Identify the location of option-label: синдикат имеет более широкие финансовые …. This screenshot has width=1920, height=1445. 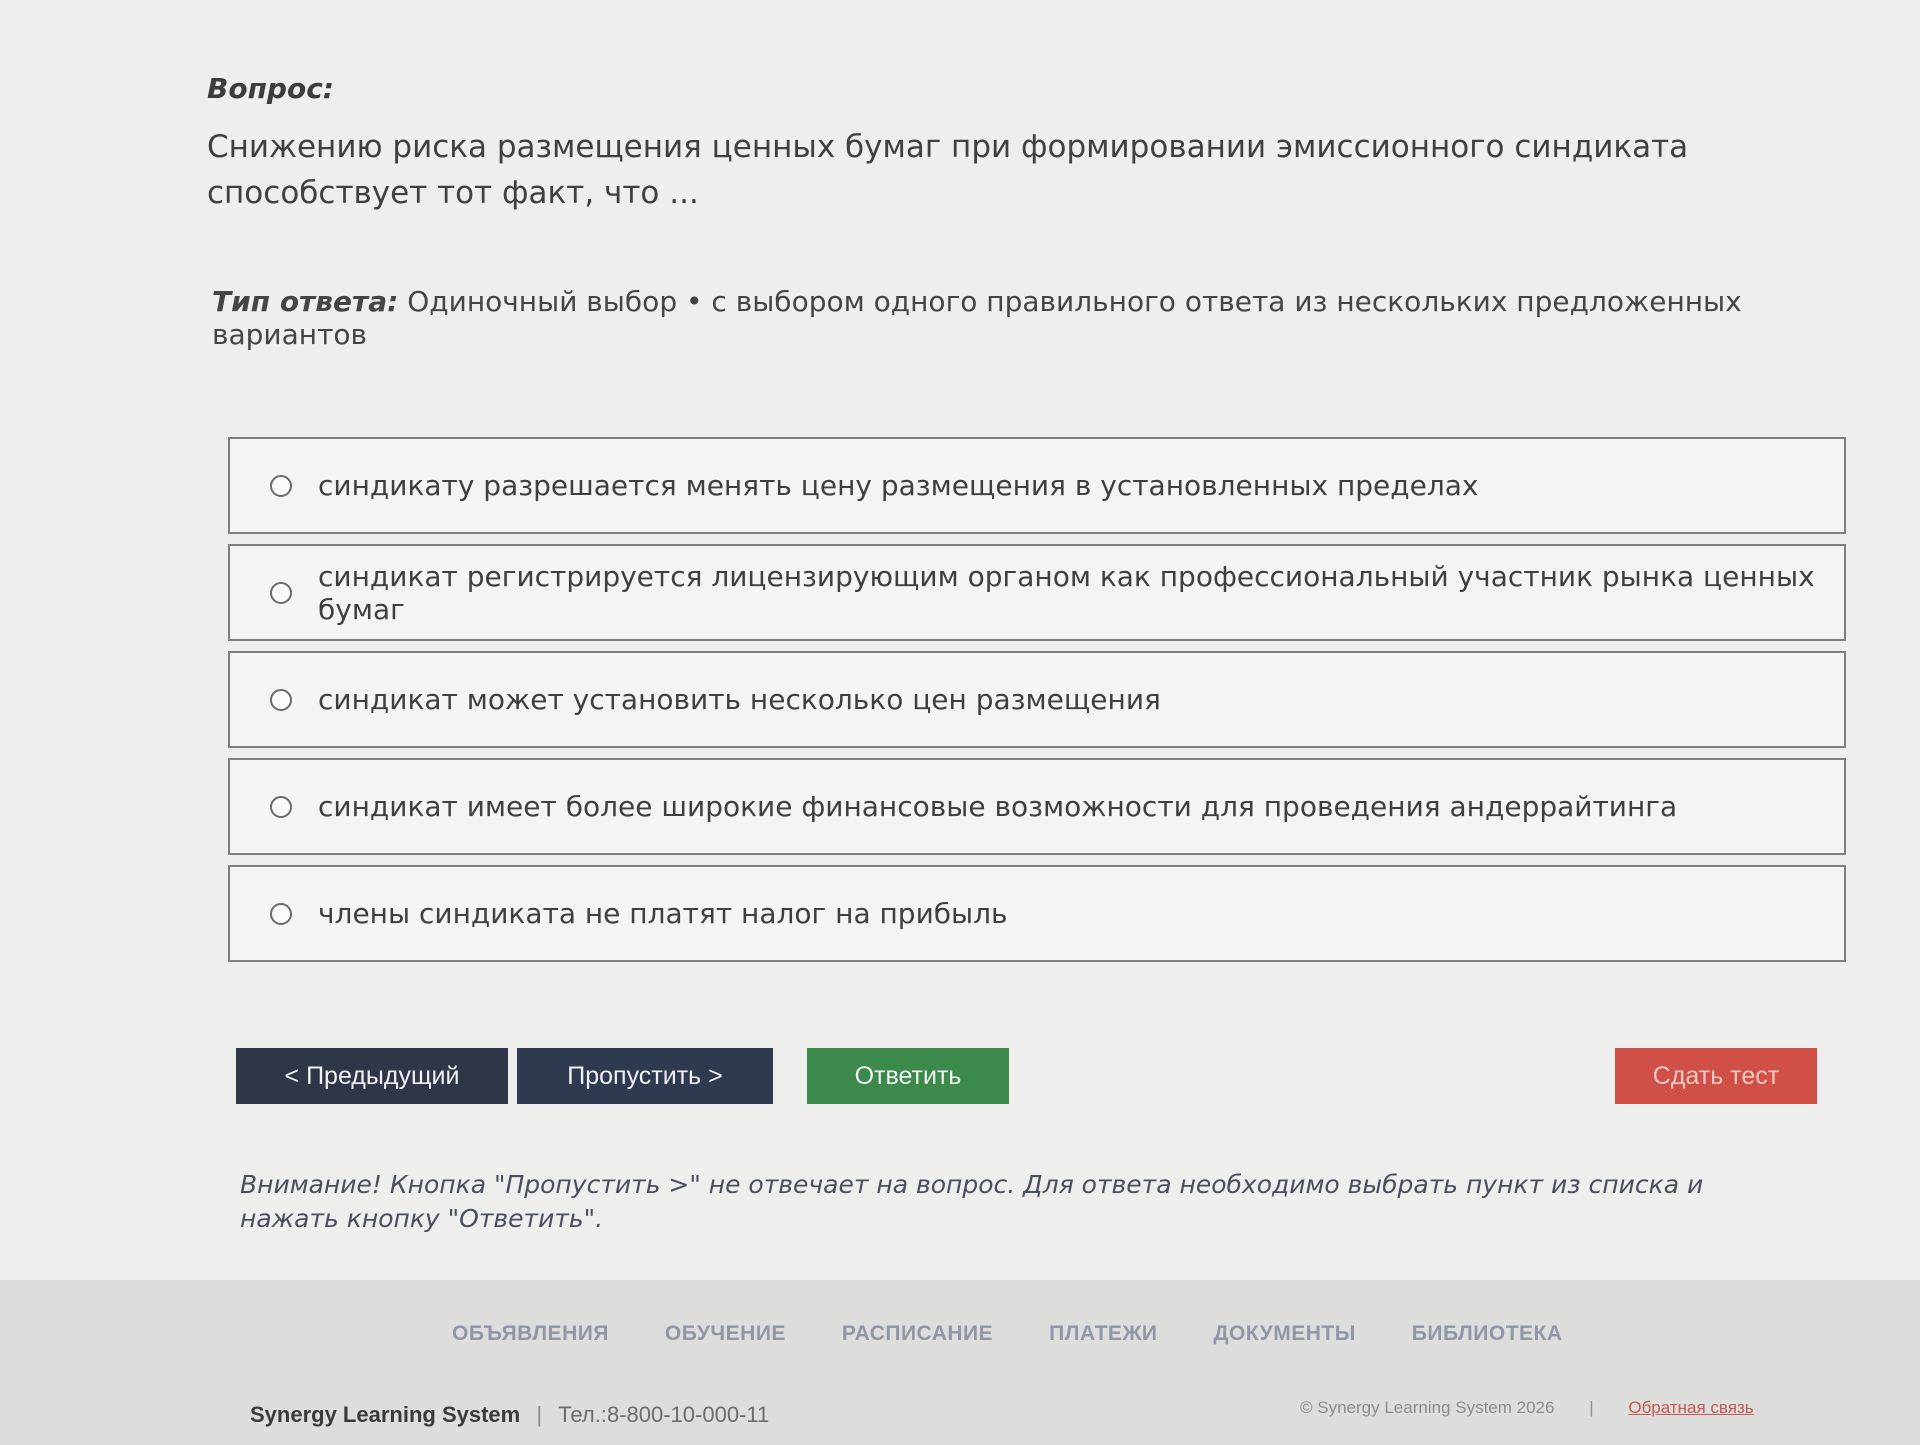
(998, 806).